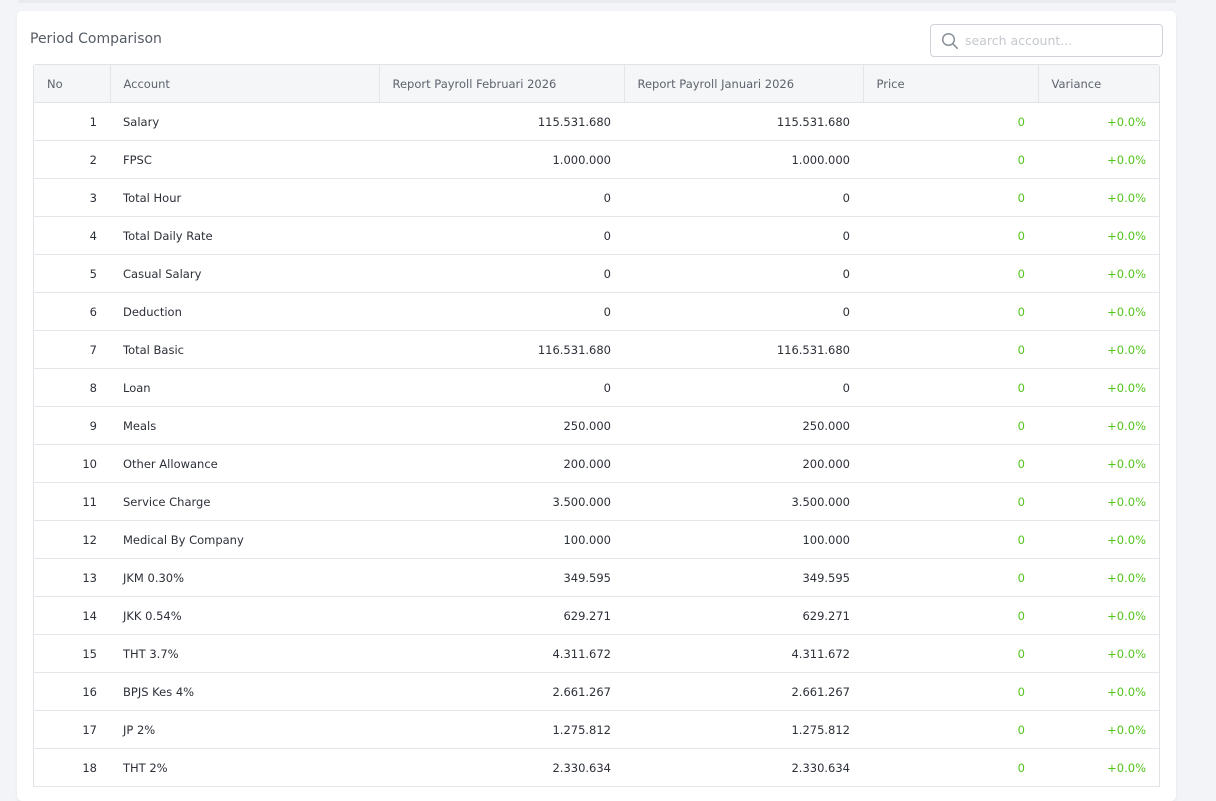 This screenshot has width=1216, height=801. I want to click on cell-no: 10, so click(72, 463).